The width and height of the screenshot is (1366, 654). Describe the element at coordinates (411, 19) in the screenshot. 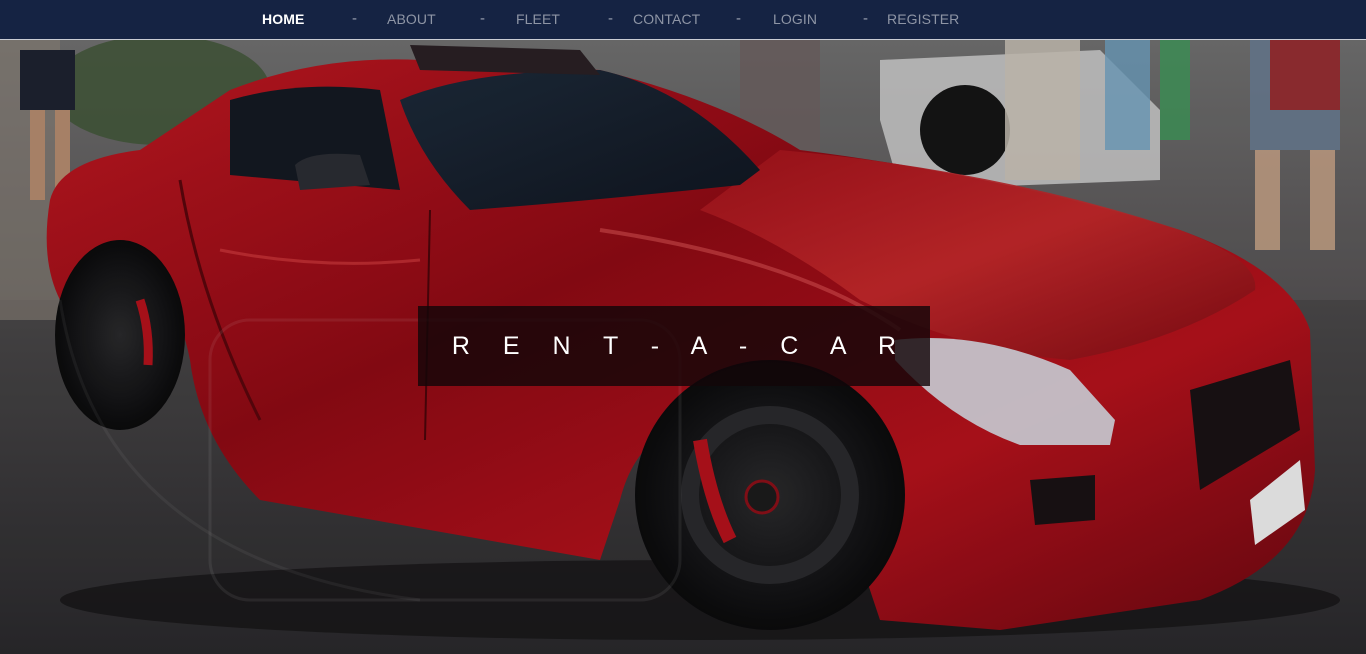

I see `nav-about-link: ABOUT` at that location.